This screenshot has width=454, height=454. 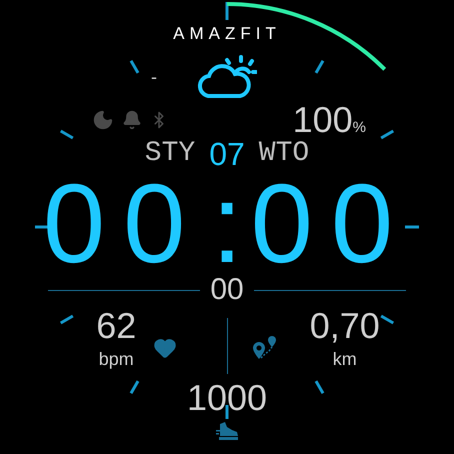 What do you see at coordinates (103, 120) in the screenshot?
I see `moon-icon` at bounding box center [103, 120].